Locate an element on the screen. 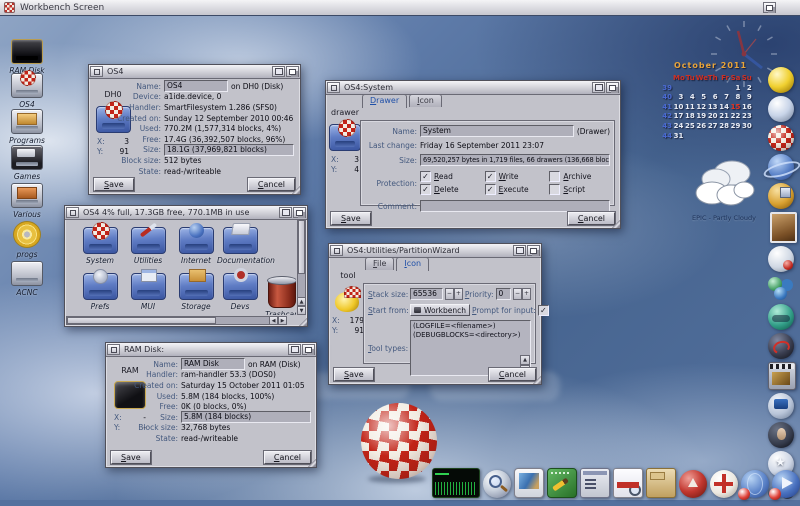  drawer-icon-documentation: Documentation is located at coordinates (246, 246).